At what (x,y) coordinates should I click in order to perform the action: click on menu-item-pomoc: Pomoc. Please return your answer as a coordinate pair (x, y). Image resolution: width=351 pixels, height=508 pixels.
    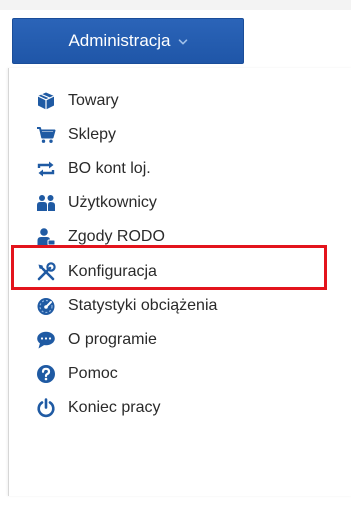
    Looking at the image, I should click on (180, 374).